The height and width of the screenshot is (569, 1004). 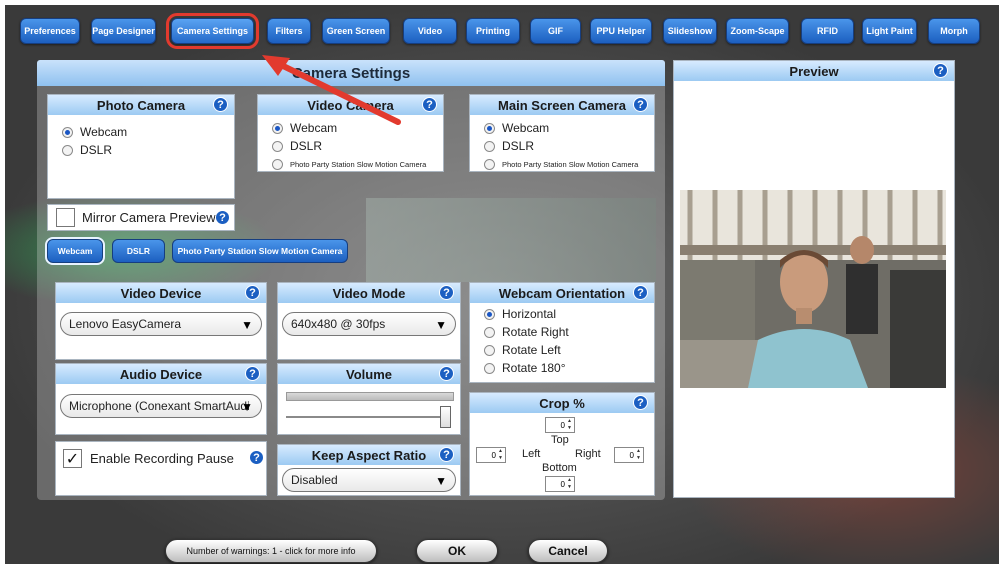 I want to click on orientation-rotate-right-option: Rotate Right, so click(x=562, y=332).